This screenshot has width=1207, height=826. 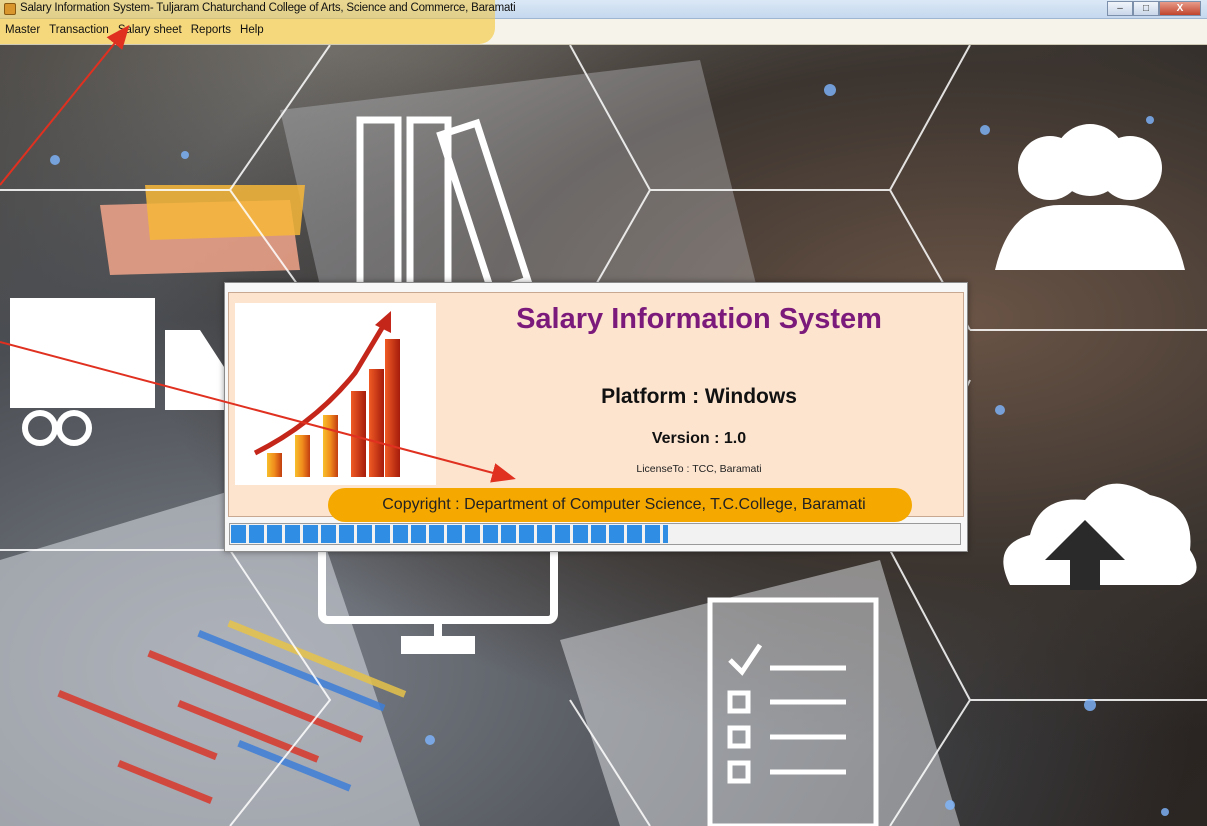 What do you see at coordinates (1180, 8) in the screenshot?
I see `close-button: X` at bounding box center [1180, 8].